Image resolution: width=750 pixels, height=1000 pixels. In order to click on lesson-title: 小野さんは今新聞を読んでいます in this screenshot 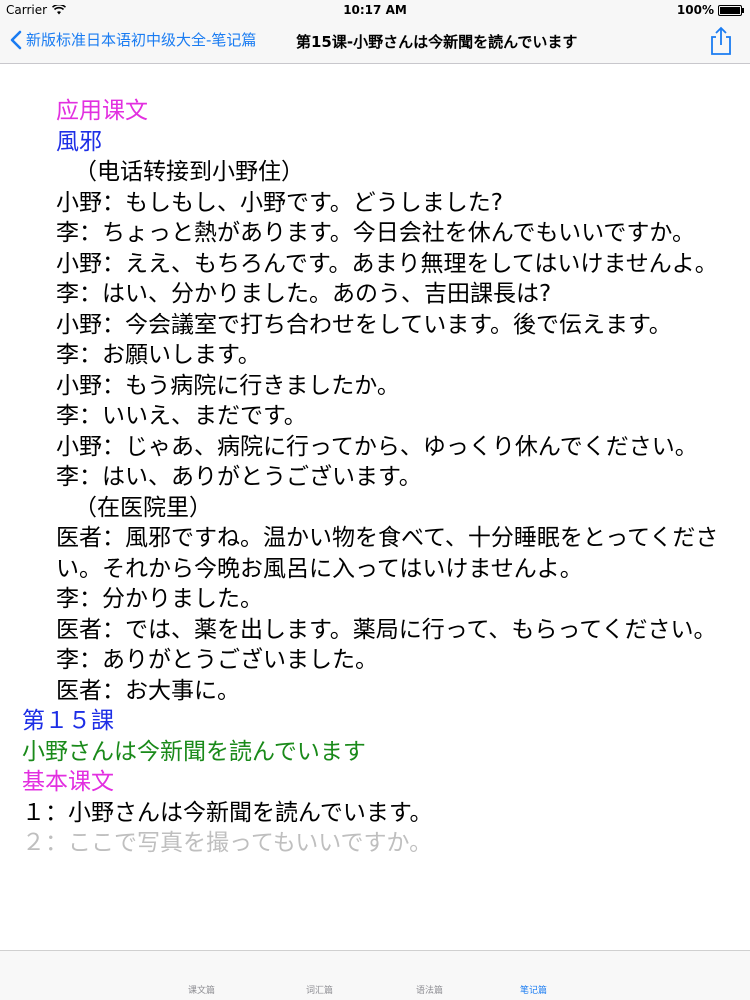, I will do `click(194, 751)`.